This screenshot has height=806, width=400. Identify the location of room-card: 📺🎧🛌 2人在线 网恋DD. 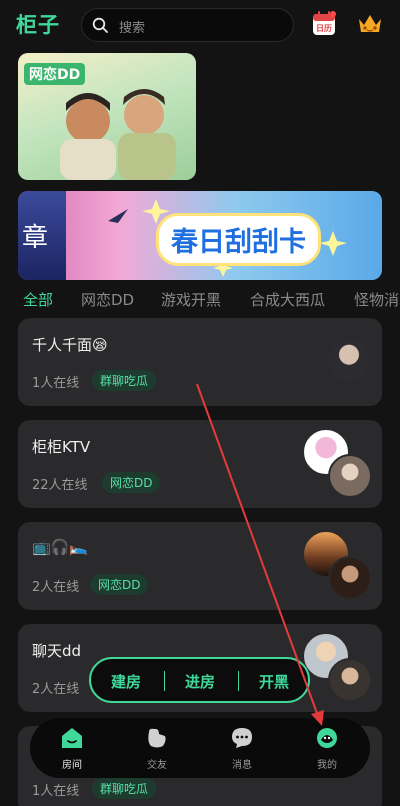
(200, 566).